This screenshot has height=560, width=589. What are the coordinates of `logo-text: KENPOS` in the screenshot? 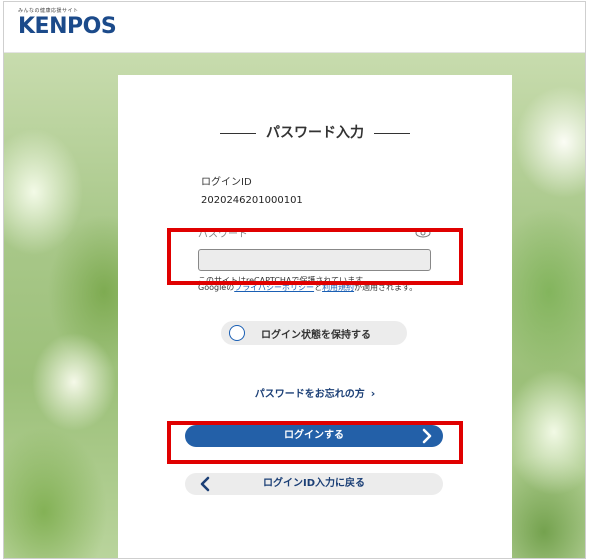 It's located at (67, 26).